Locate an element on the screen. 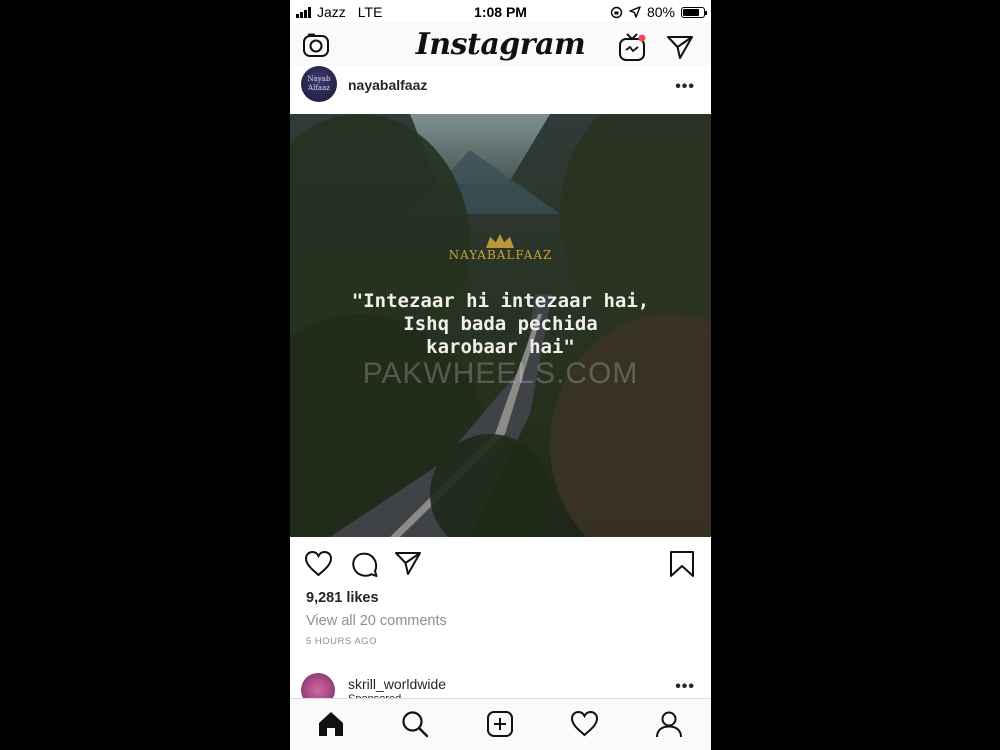  bottom-nav is located at coordinates (500, 724).